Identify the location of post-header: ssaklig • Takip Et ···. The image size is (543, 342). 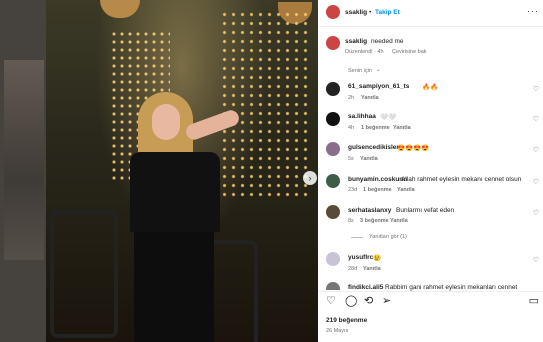
(430, 13).